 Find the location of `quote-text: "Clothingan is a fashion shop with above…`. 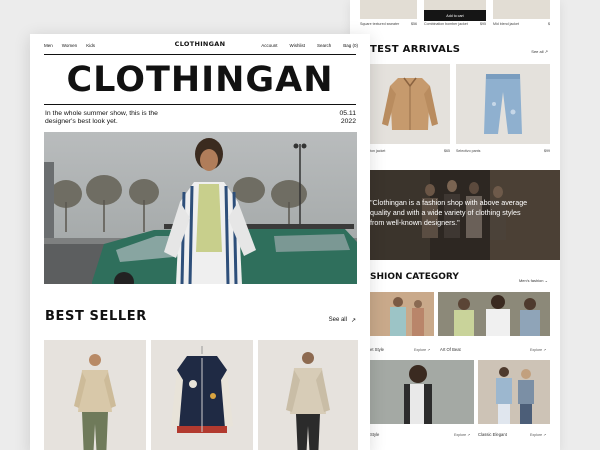

quote-text: "Clothingan is a fashion shop with above… is located at coordinates (449, 212).